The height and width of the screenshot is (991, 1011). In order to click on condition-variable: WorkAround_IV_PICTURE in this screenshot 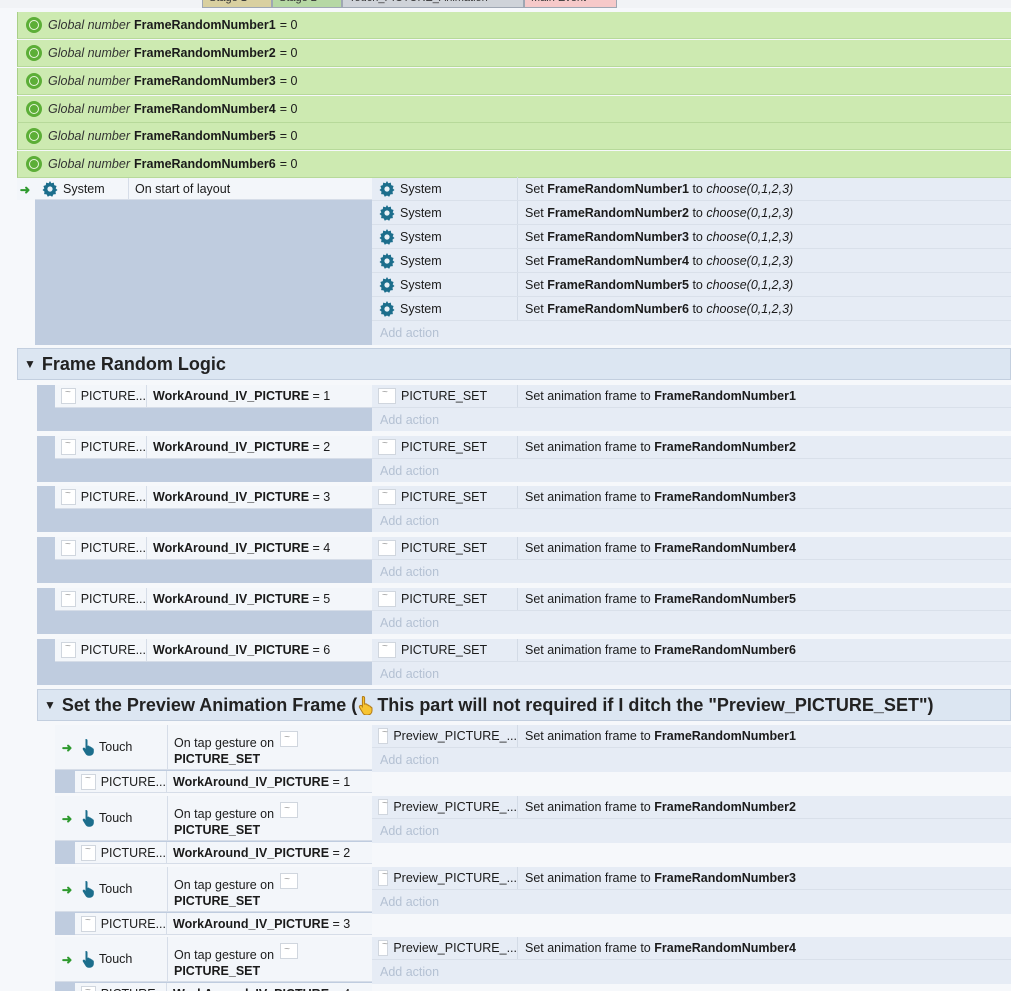, I will do `click(231, 497)`.